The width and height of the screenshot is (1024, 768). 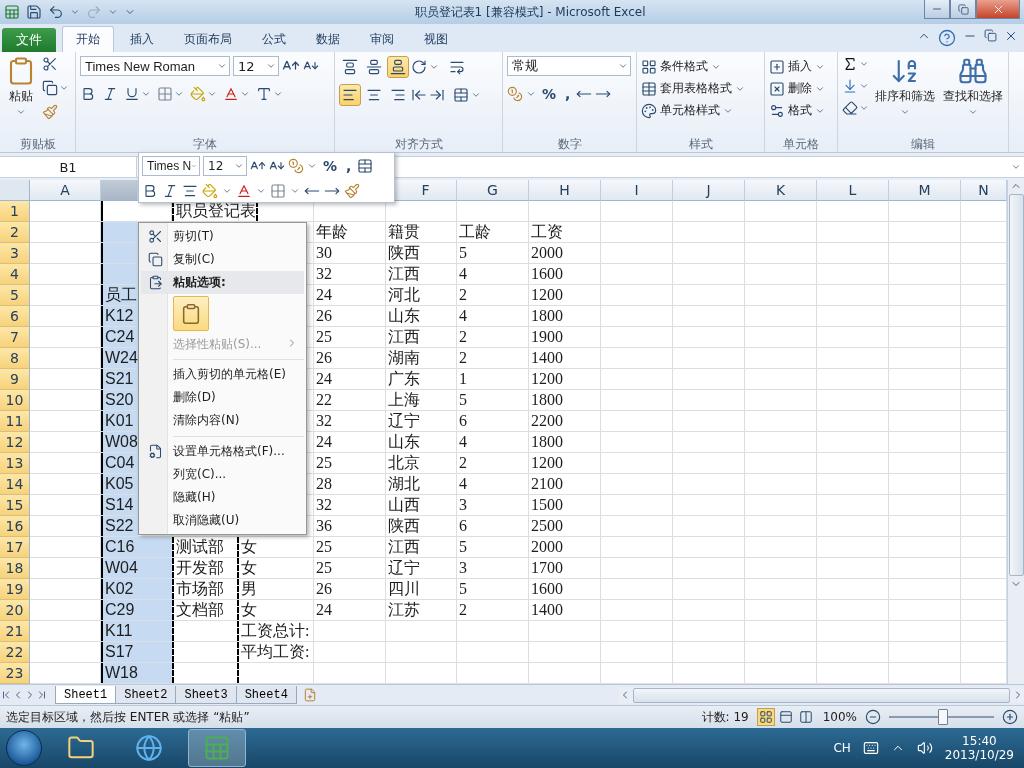 What do you see at coordinates (15, 232) in the screenshot?
I see `row-header: 2` at bounding box center [15, 232].